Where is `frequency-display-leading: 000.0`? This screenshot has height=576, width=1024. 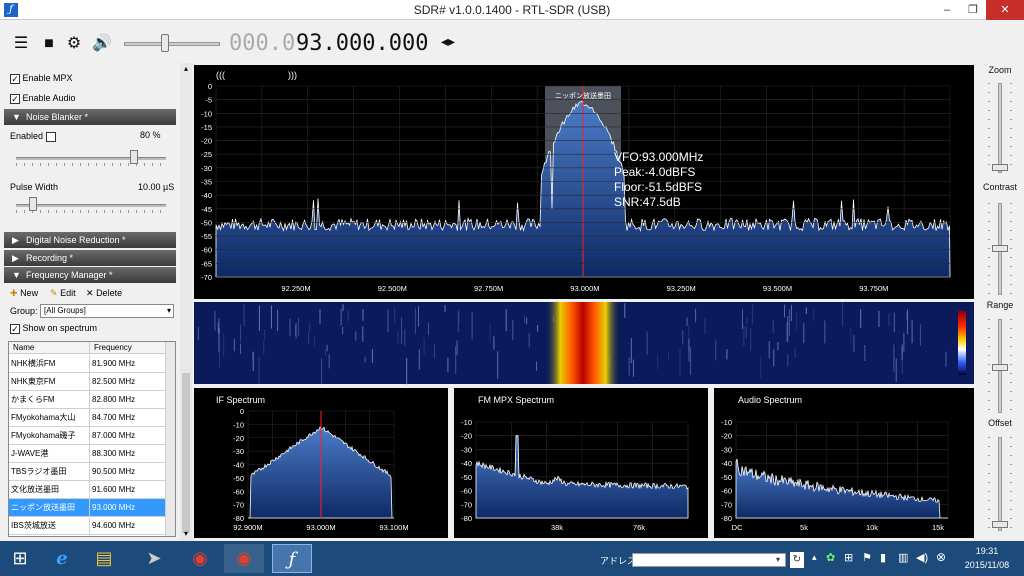 frequency-display-leading: 000.0 is located at coordinates (262, 43).